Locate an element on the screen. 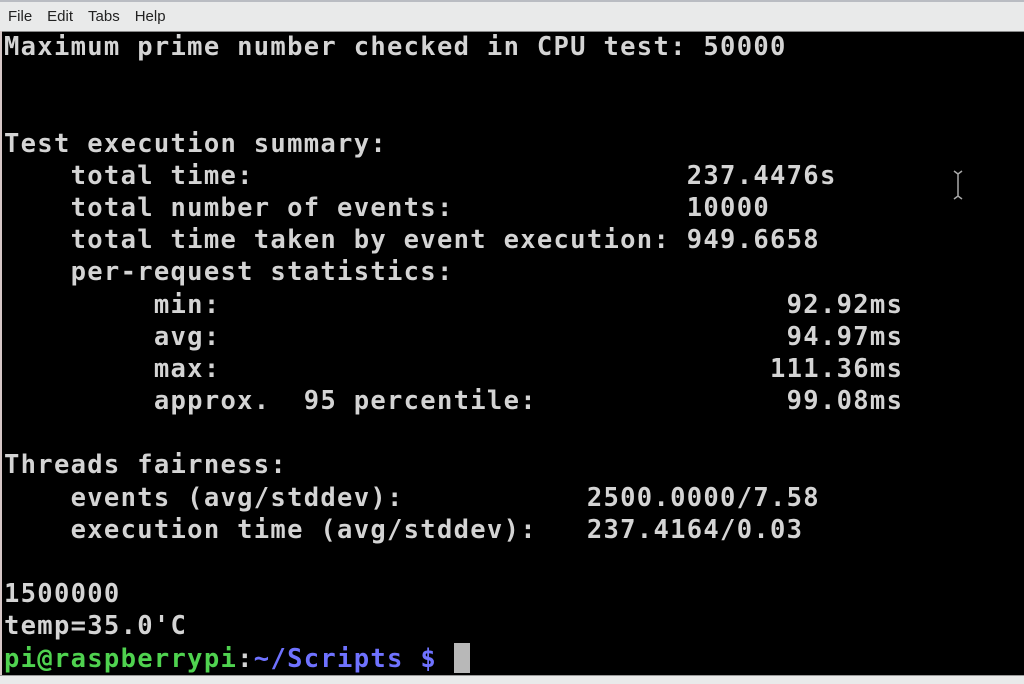 Image resolution: width=1024 pixels, height=684 pixels. output-line: min: 92.92ms is located at coordinates (454, 304).